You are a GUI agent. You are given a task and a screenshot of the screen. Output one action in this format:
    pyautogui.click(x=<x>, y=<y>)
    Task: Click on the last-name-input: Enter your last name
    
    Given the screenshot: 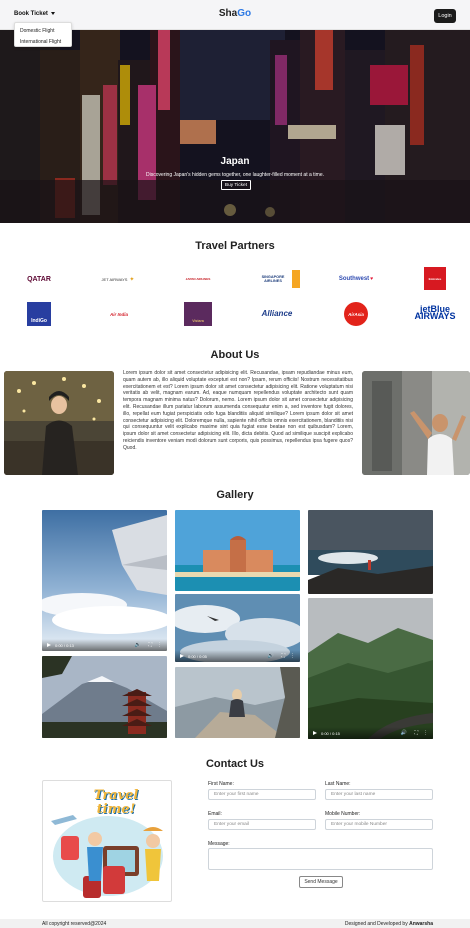 What is the action you would take?
    pyautogui.click(x=379, y=794)
    